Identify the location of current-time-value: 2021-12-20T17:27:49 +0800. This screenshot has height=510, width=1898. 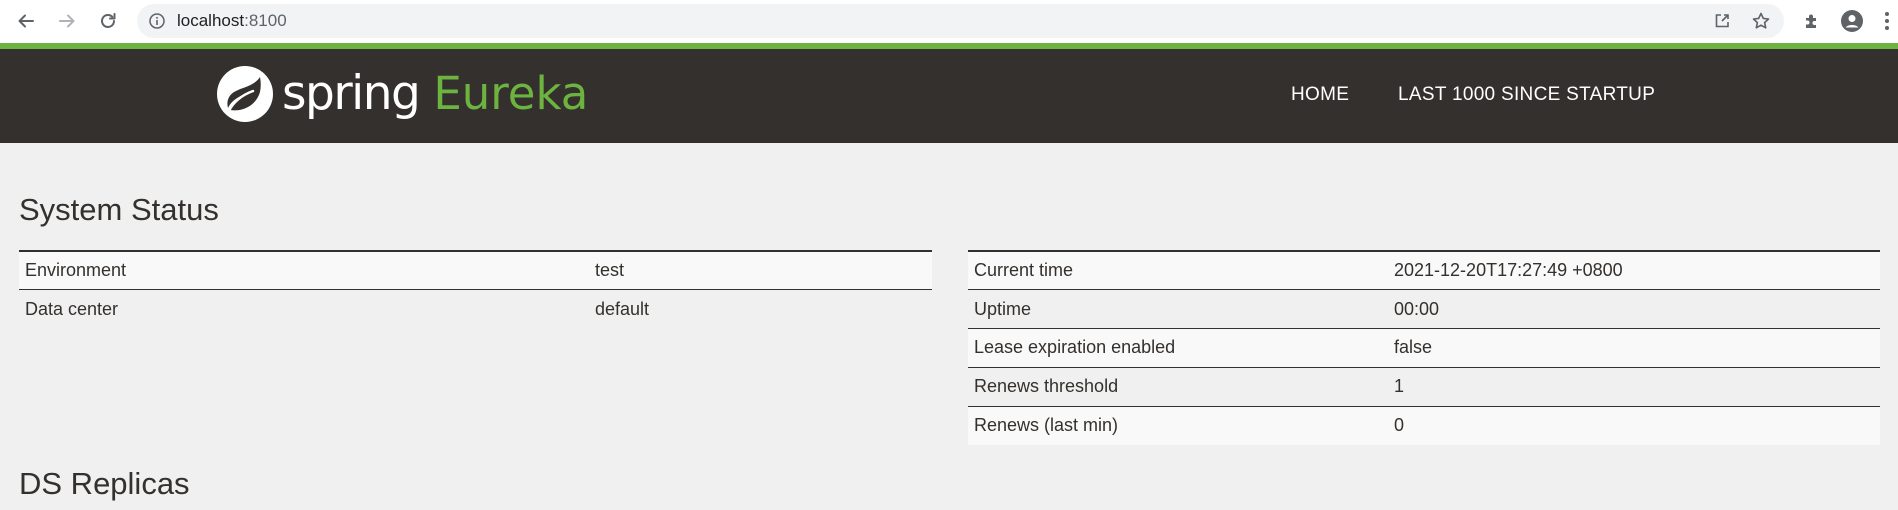
(1634, 270).